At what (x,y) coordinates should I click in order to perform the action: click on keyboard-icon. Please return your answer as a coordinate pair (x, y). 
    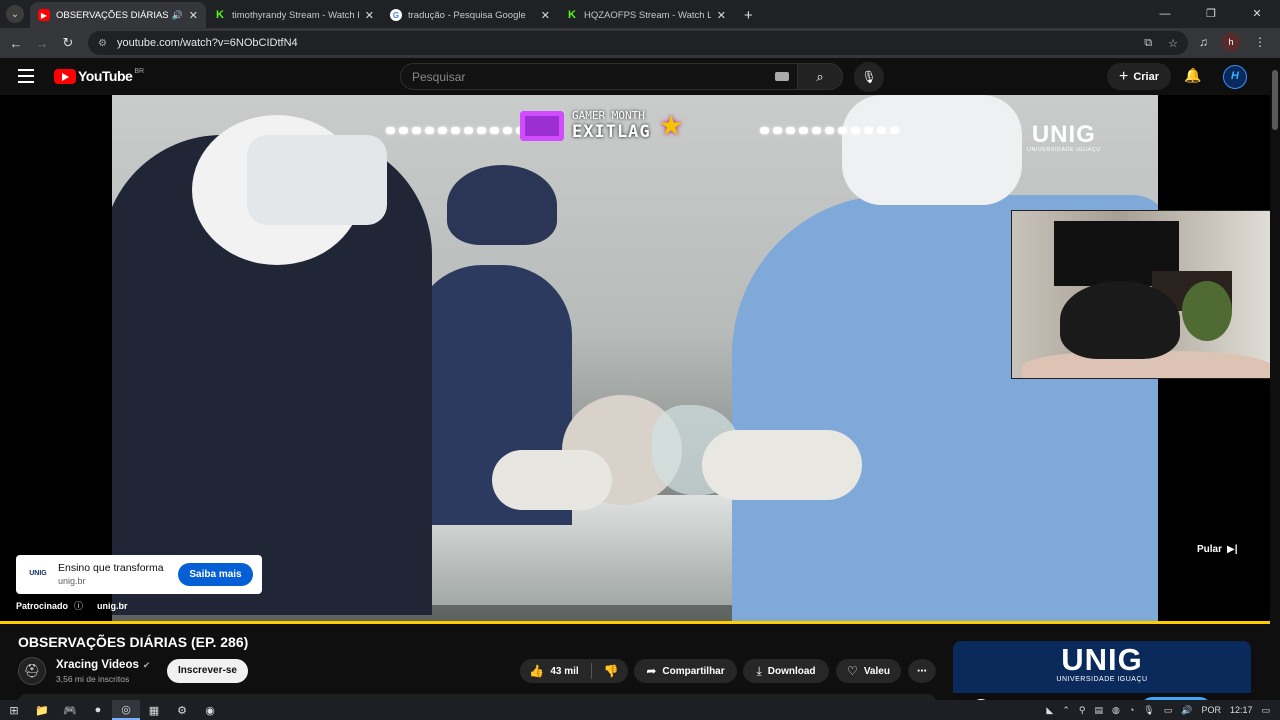
    Looking at the image, I should click on (782, 76).